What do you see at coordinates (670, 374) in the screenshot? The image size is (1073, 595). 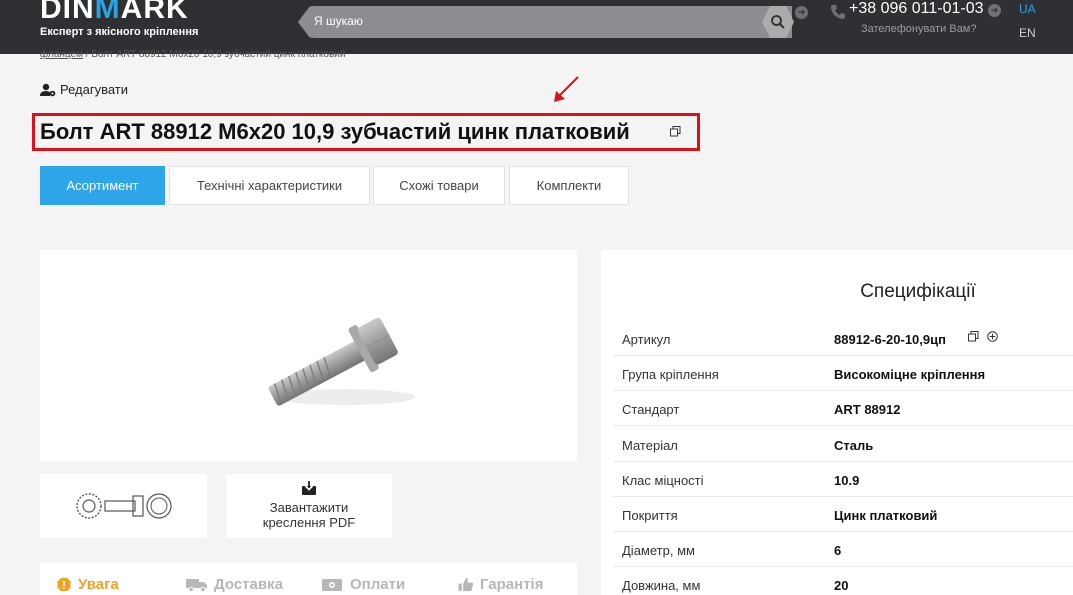 I see `spec-key: Група кріплення` at bounding box center [670, 374].